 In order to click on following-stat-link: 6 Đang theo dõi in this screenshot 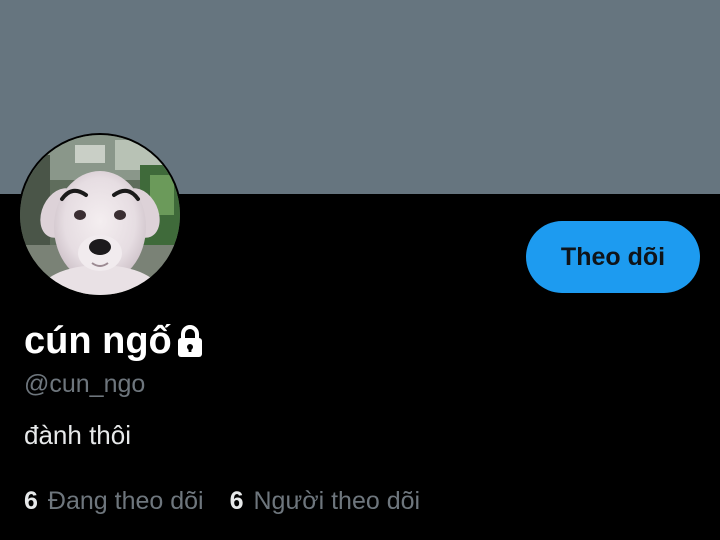, I will do `click(114, 501)`.